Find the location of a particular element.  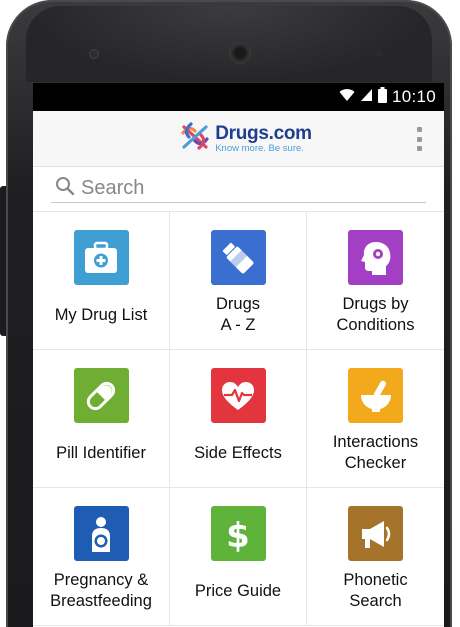

grid-item-drugs-a-z: Drugs A - Z is located at coordinates (238, 281).